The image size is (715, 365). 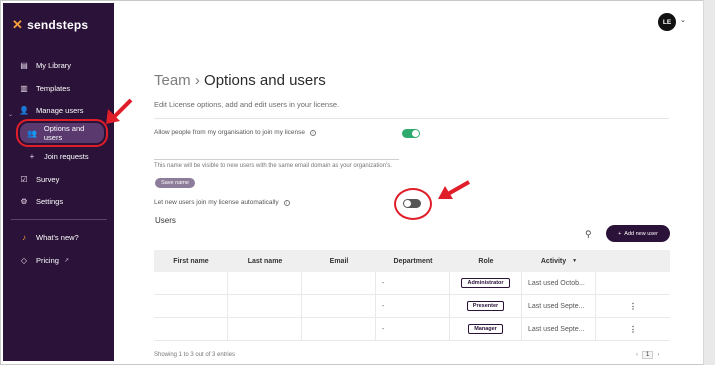 I want to click on sidebar-item-survey: ☑ Survey, so click(x=58, y=179).